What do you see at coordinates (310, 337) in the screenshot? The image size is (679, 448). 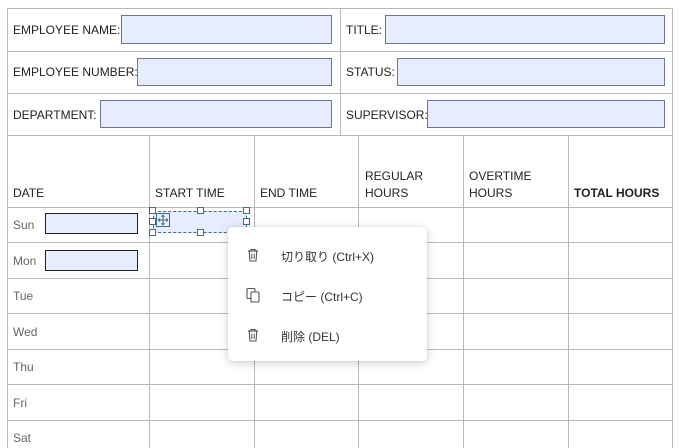 I see `menu-item-delete-label: 削除 (DEL)` at bounding box center [310, 337].